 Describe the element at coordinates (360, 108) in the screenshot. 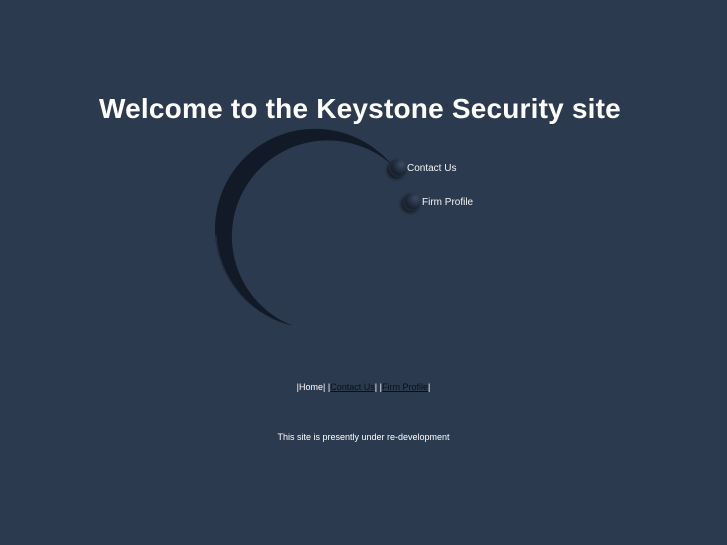

I see `page-title: Welcome to the Keystone Security site` at that location.